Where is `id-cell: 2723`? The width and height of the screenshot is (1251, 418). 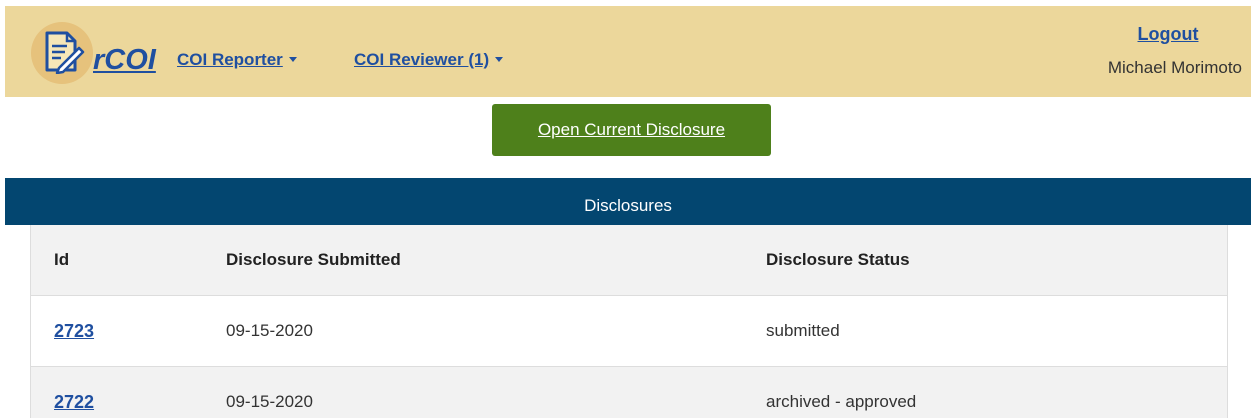
id-cell: 2723 is located at coordinates (74, 331).